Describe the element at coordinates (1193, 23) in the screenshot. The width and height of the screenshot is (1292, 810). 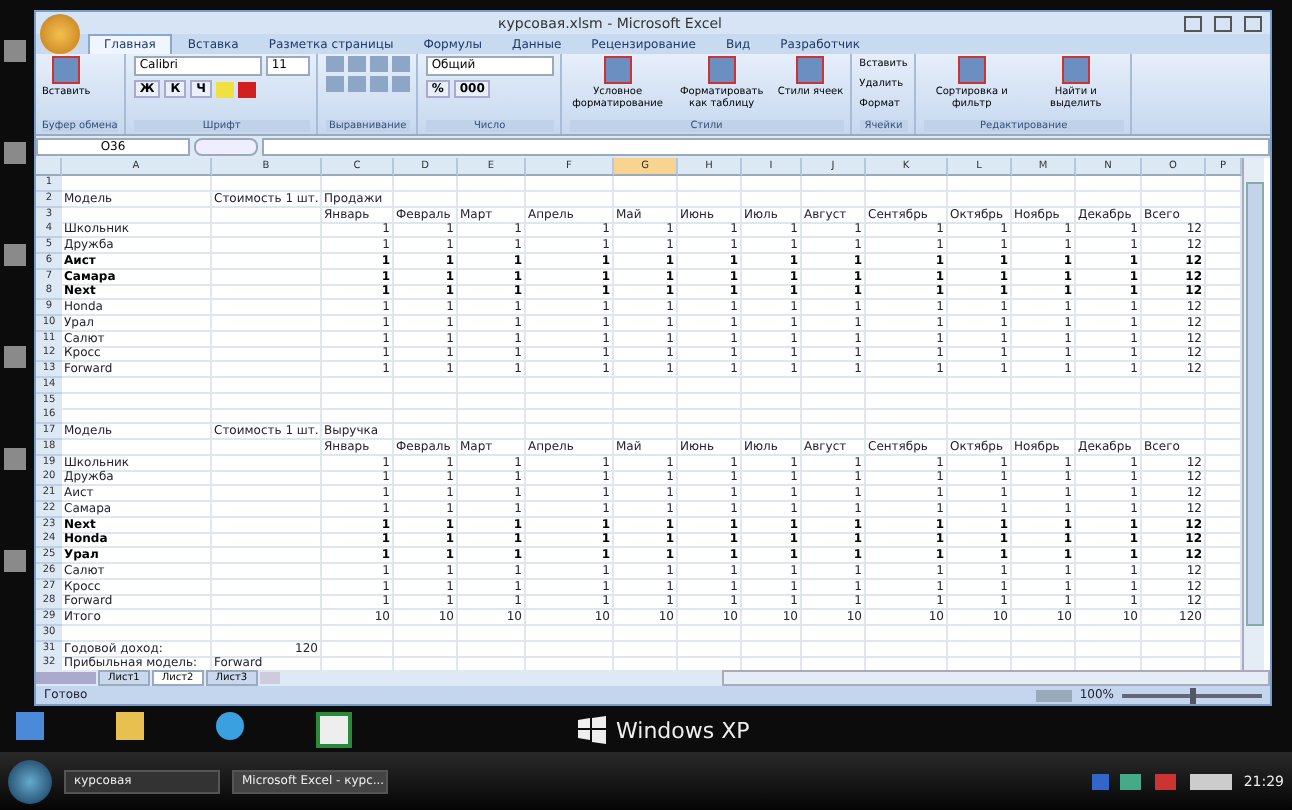
I see `minimize-icon` at that location.